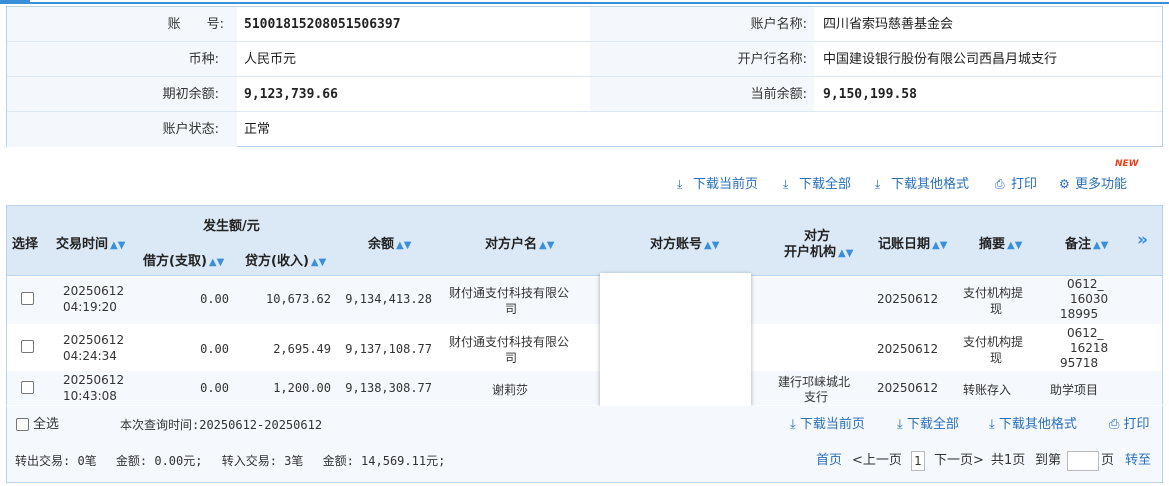 The image size is (1169, 486). I want to click on col-credit: 贷方(收入) ▲▼, so click(285, 259).